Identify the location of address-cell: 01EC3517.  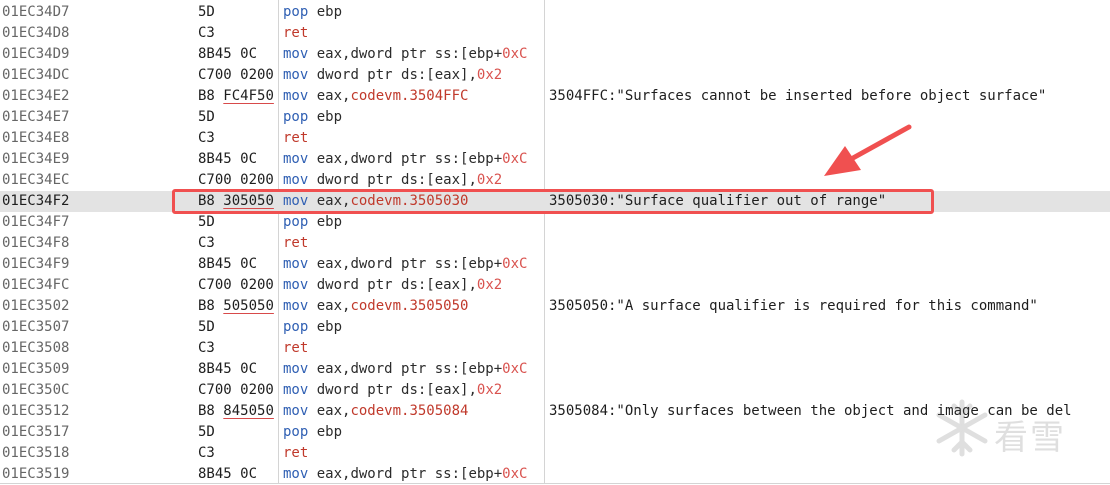
(82, 432).